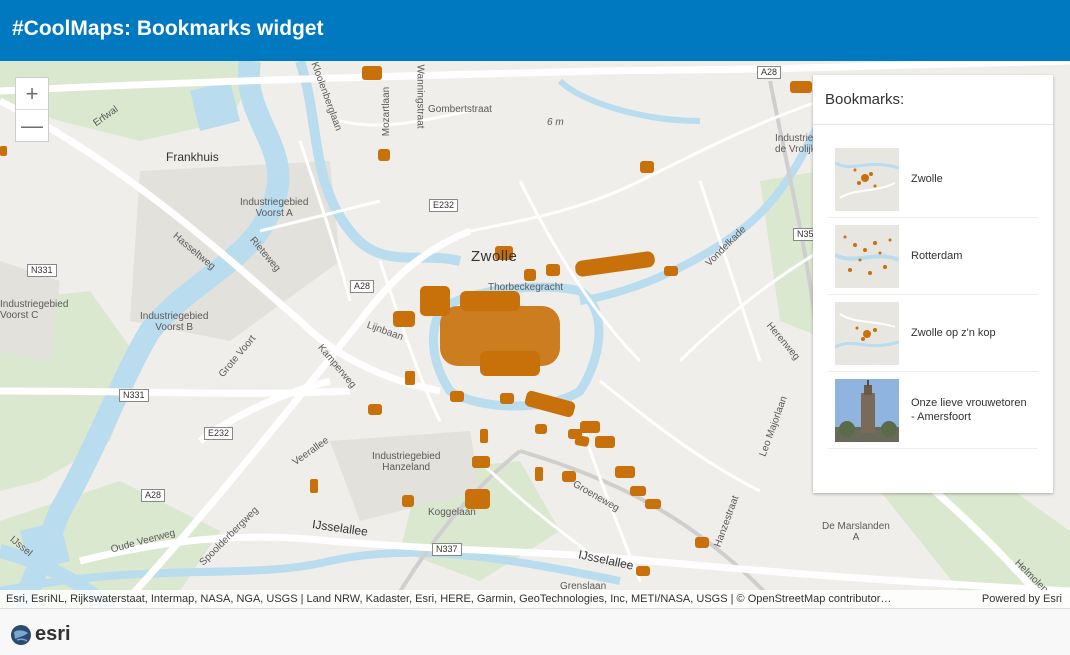 The image size is (1070, 655). Describe the element at coordinates (494, 256) in the screenshot. I see `label-zwolle: Zwolle` at that location.